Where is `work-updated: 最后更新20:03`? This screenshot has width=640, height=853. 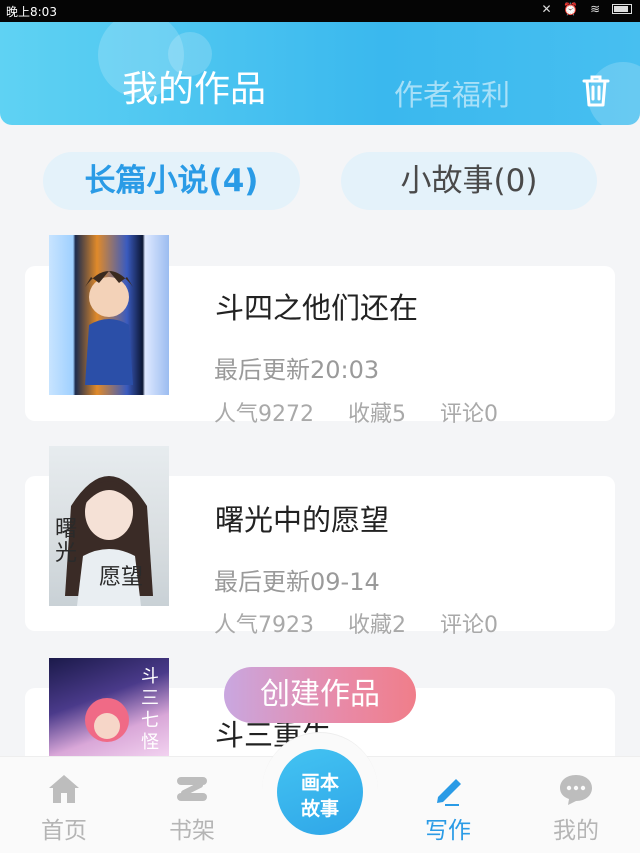
work-updated: 最后更新20:03 is located at coordinates (297, 370).